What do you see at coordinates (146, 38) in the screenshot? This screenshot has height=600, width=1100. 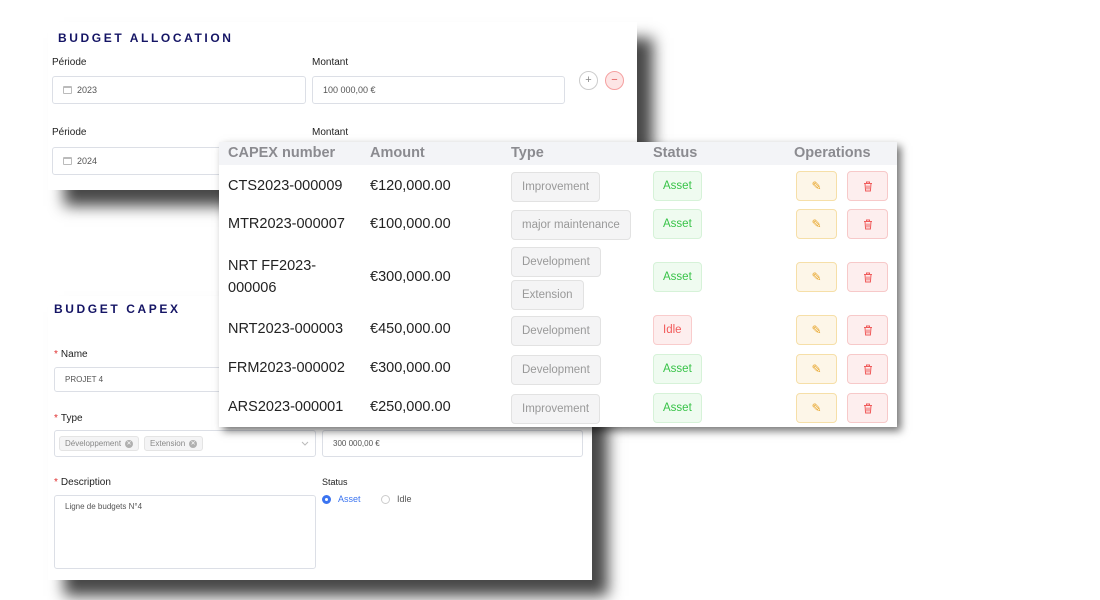 I see `budget-allocation-title: BUDGET ALLOCATION` at bounding box center [146, 38].